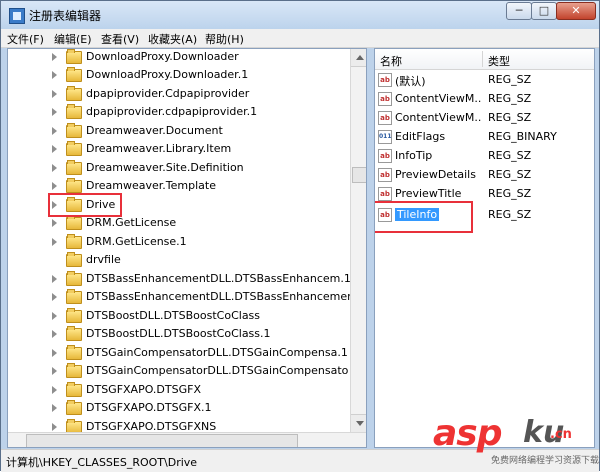 The image size is (600, 472). What do you see at coordinates (358, 240) in the screenshot?
I see `tree-vertical-scrollbar` at bounding box center [358, 240].